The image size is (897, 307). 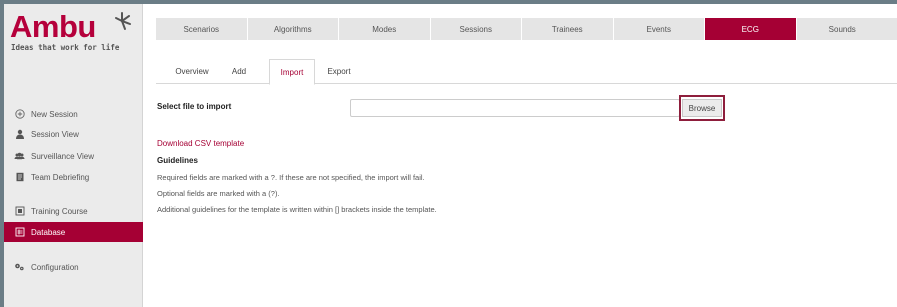 What do you see at coordinates (218, 193) in the screenshot?
I see `guideline-line: Optional fields are marked with a (?).` at bounding box center [218, 193].